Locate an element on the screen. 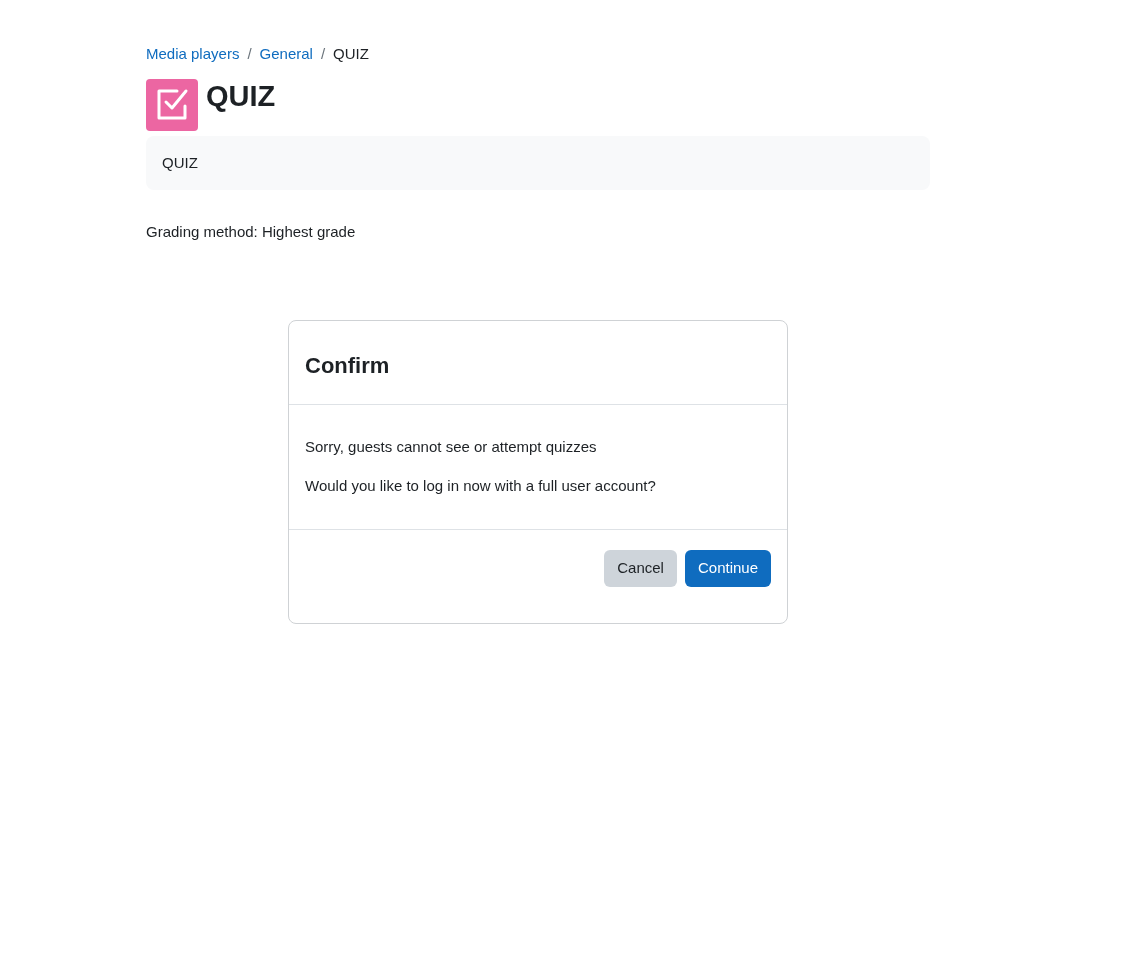  breadcrumb-current: QUIZ is located at coordinates (351, 54).